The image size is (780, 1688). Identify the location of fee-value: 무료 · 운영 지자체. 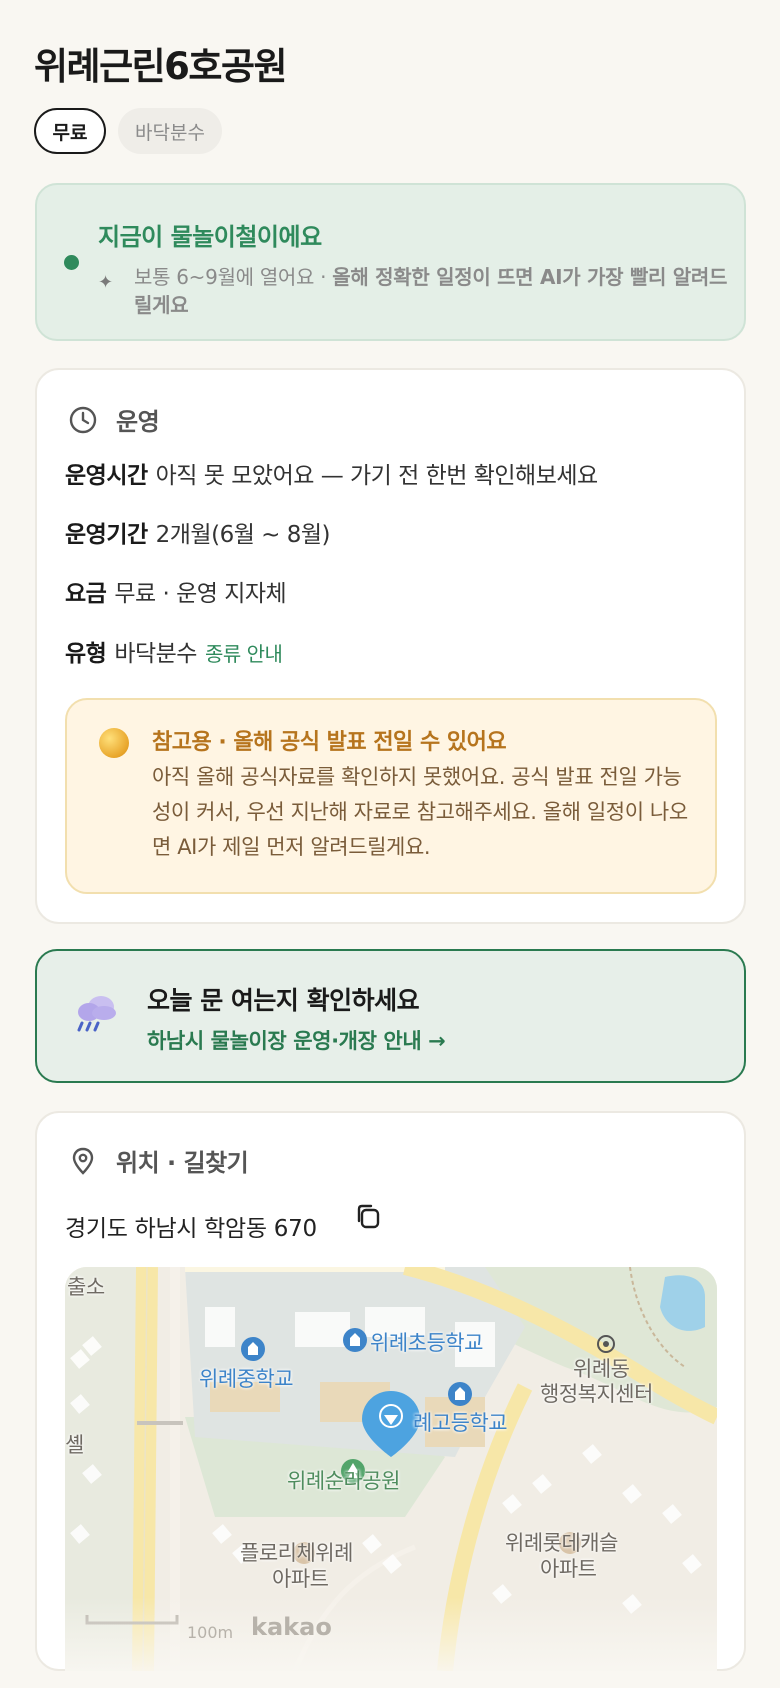
(200, 594).